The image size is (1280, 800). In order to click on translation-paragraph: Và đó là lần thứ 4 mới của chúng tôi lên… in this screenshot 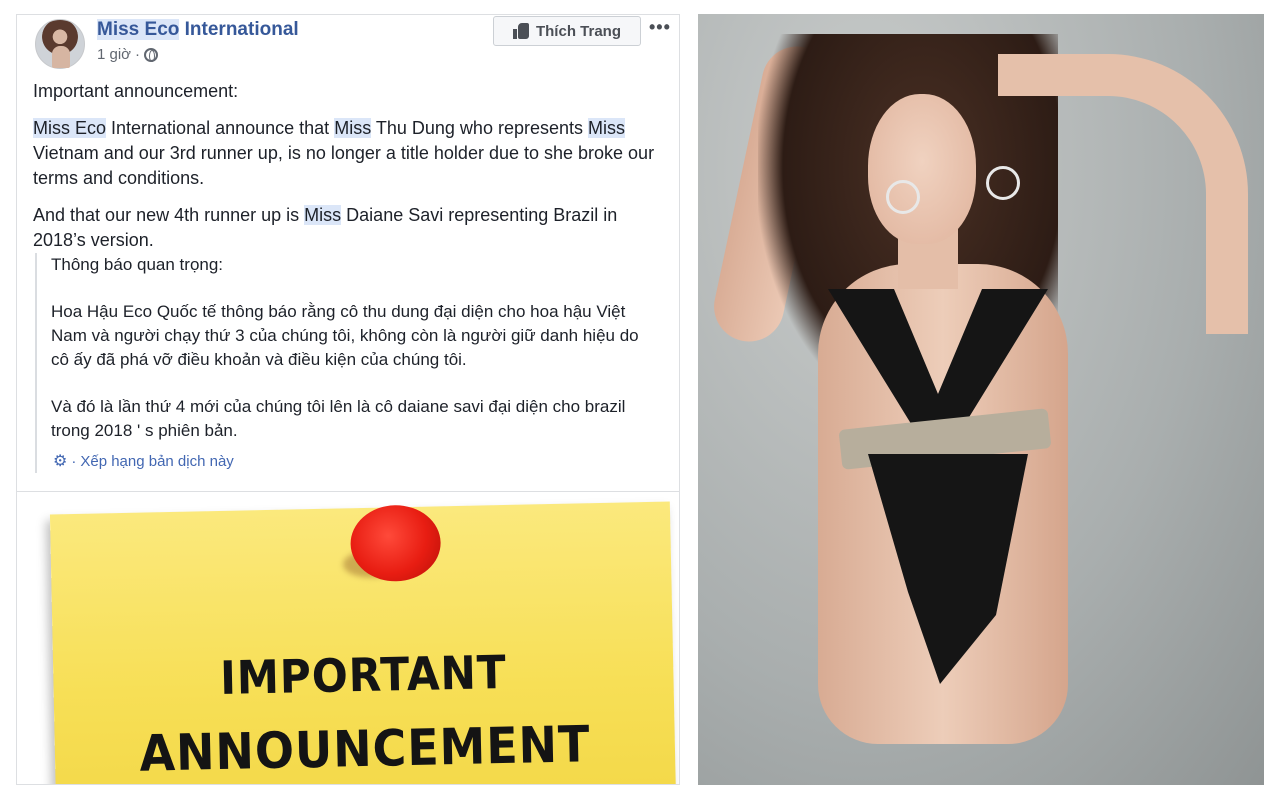, I will do `click(338, 418)`.